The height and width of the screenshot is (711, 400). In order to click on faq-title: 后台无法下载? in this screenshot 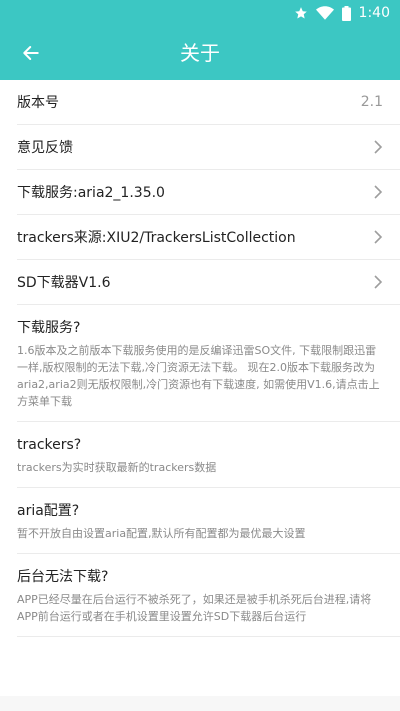, I will do `click(63, 577)`.